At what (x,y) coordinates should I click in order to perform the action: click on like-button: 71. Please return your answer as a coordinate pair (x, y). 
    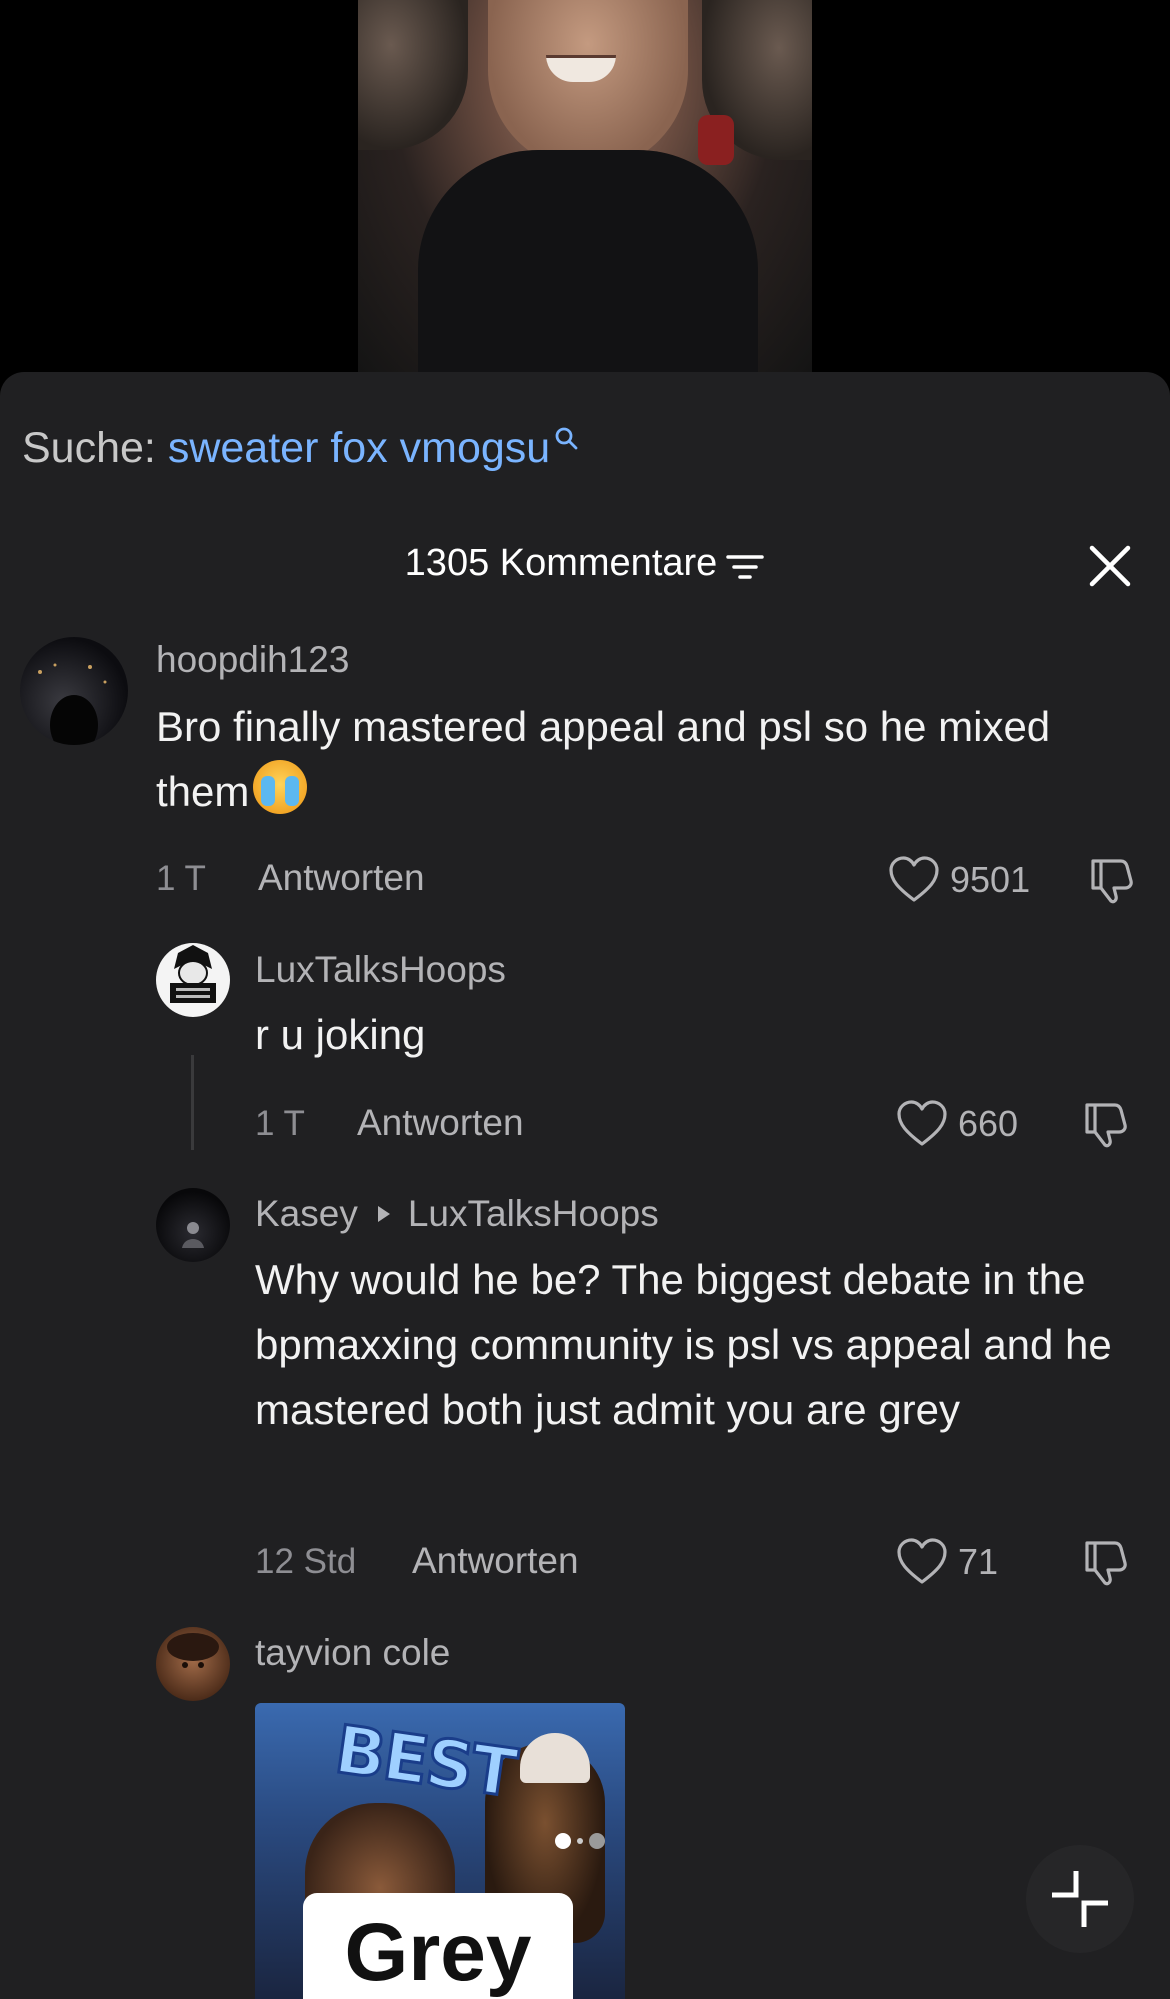
    Looking at the image, I should click on (947, 1562).